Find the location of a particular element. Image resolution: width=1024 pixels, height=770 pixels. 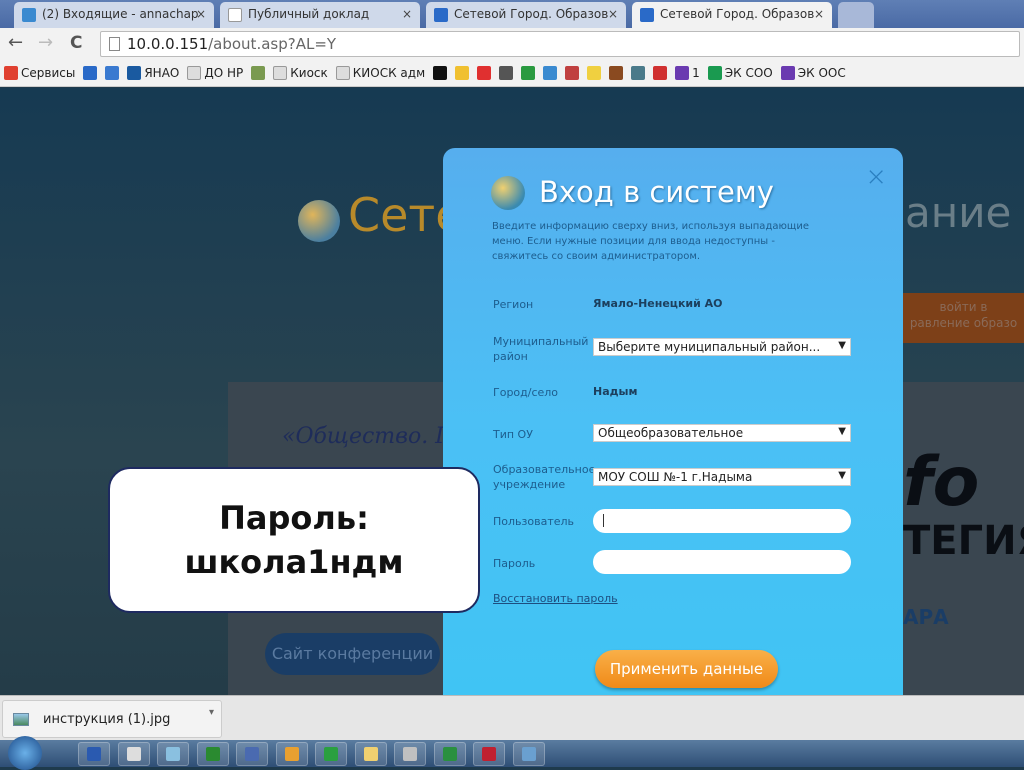

callout-line-1: Пароль: is located at coordinates (294, 518).